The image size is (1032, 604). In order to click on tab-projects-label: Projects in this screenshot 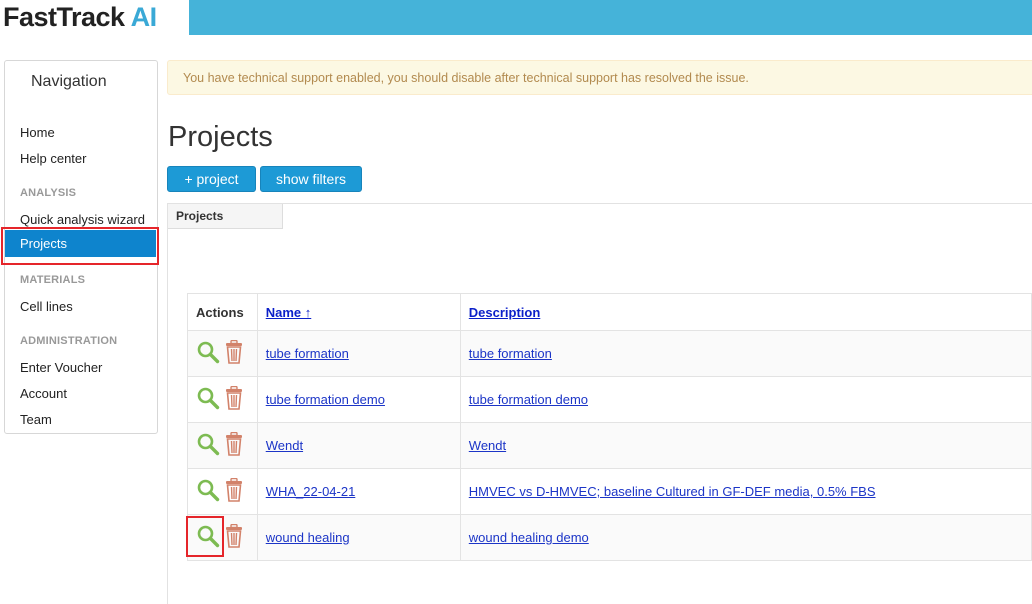, I will do `click(200, 216)`.